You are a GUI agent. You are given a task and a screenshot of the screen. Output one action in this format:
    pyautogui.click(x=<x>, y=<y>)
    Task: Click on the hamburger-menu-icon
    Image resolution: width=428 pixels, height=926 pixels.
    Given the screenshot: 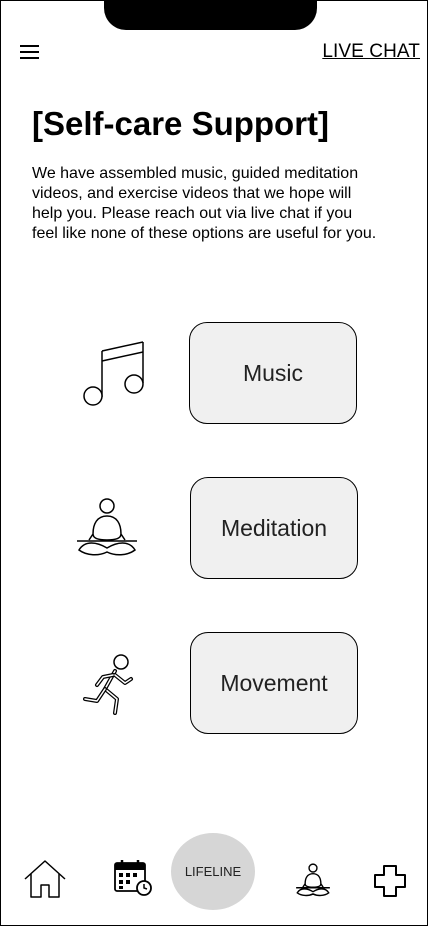 What is the action you would take?
    pyautogui.click(x=30, y=52)
    